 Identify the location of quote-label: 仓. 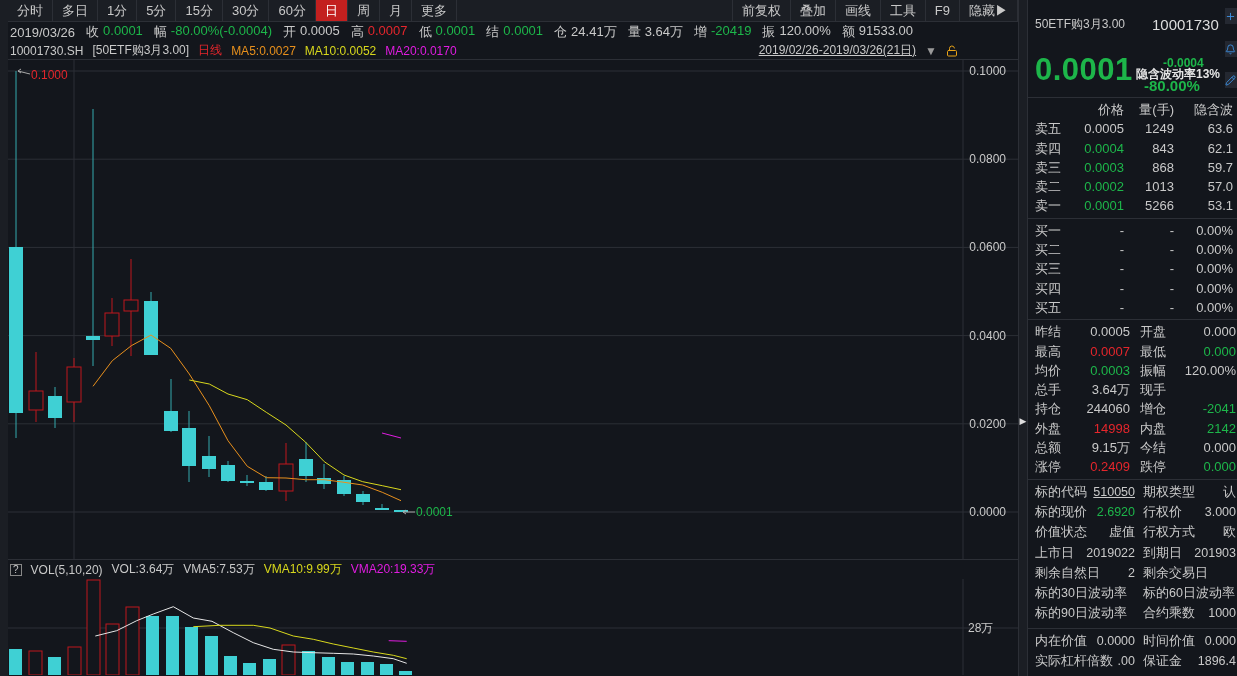
(561, 32).